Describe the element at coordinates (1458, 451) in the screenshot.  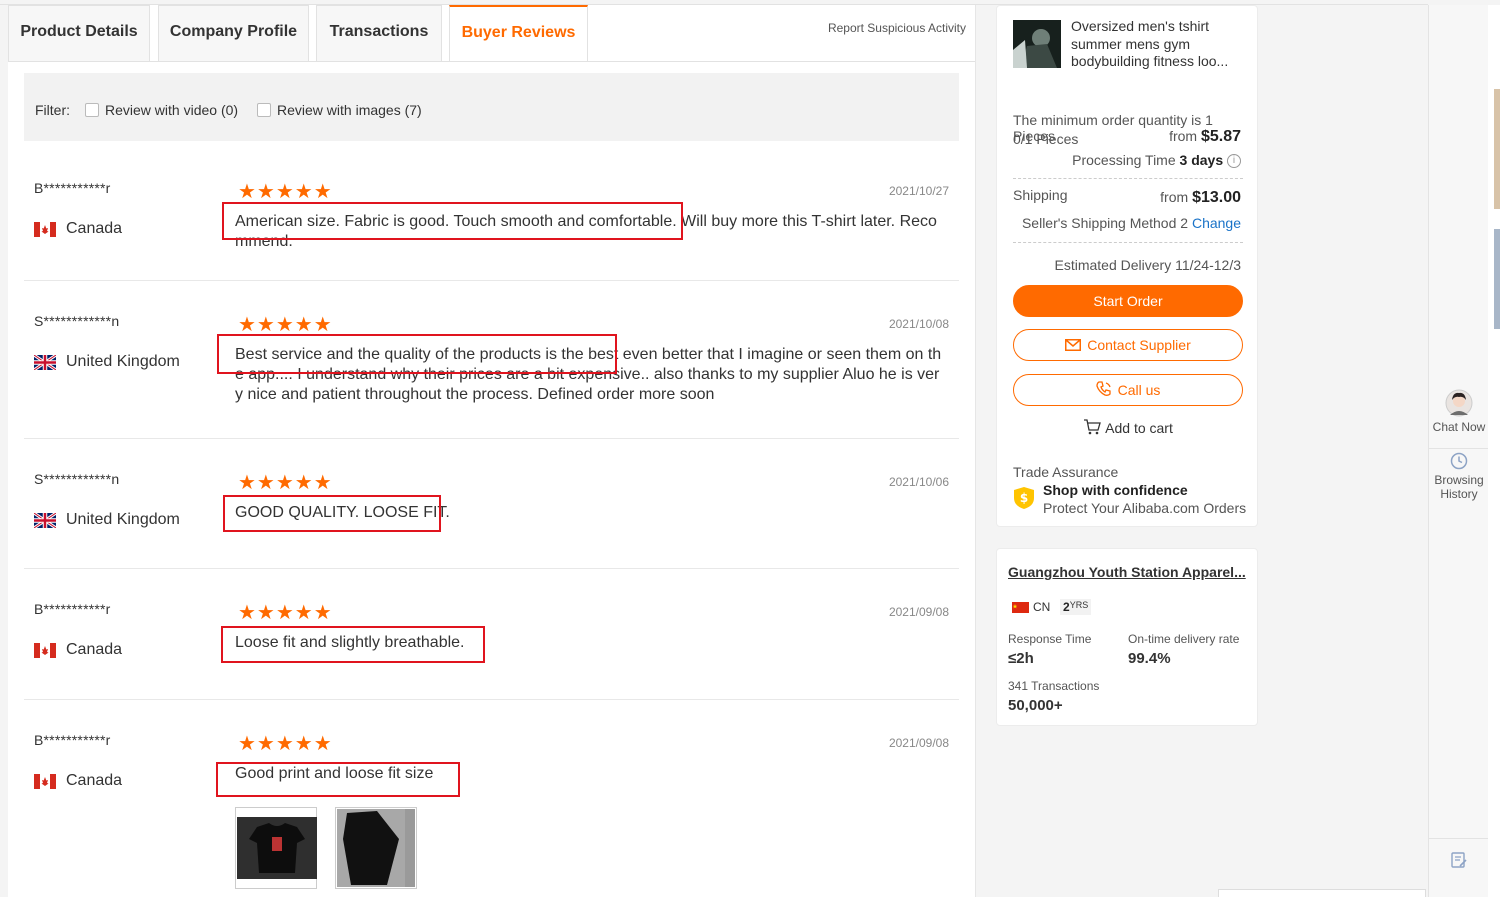
I see `right-toolbar: Chat Now Browsing History` at that location.